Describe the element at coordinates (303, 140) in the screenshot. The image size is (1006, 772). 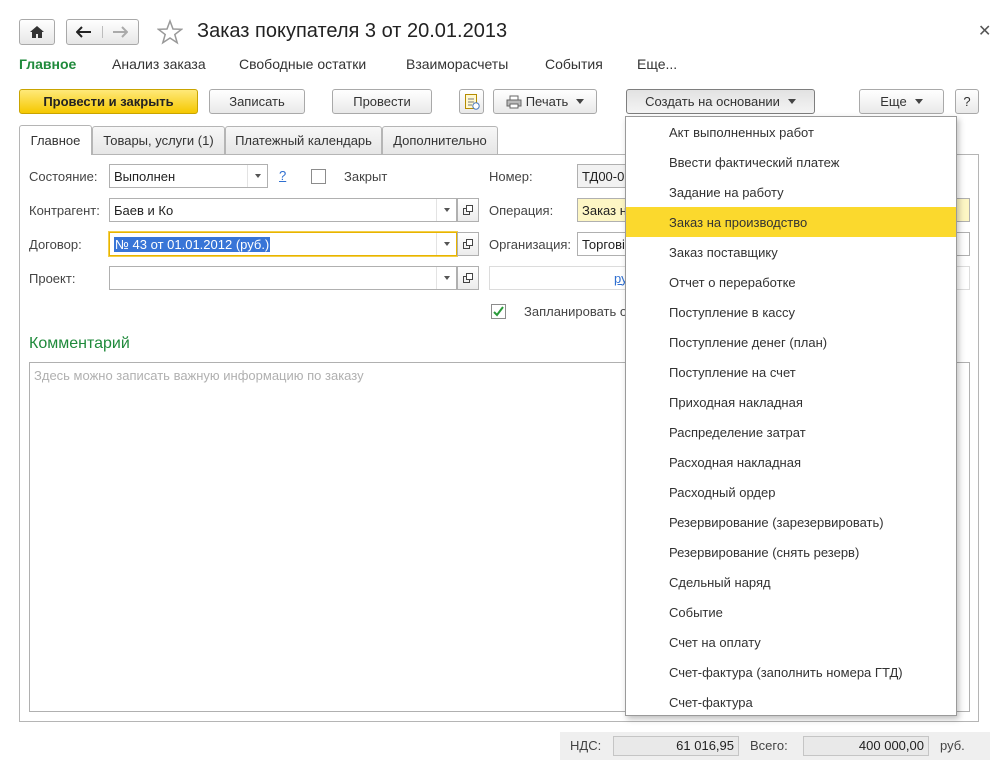
I see `tab-payment-calendar: Платежный календарь` at that location.